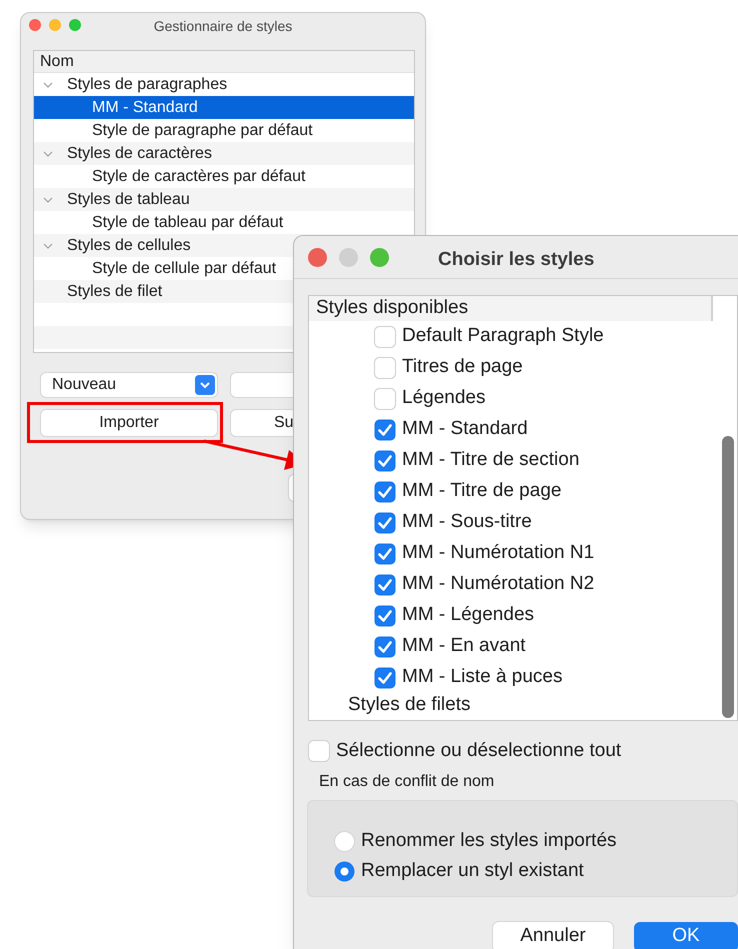 The image size is (738, 949). Describe the element at coordinates (223, 26) in the screenshot. I see `window-title: Gestionnaire de styles` at that location.